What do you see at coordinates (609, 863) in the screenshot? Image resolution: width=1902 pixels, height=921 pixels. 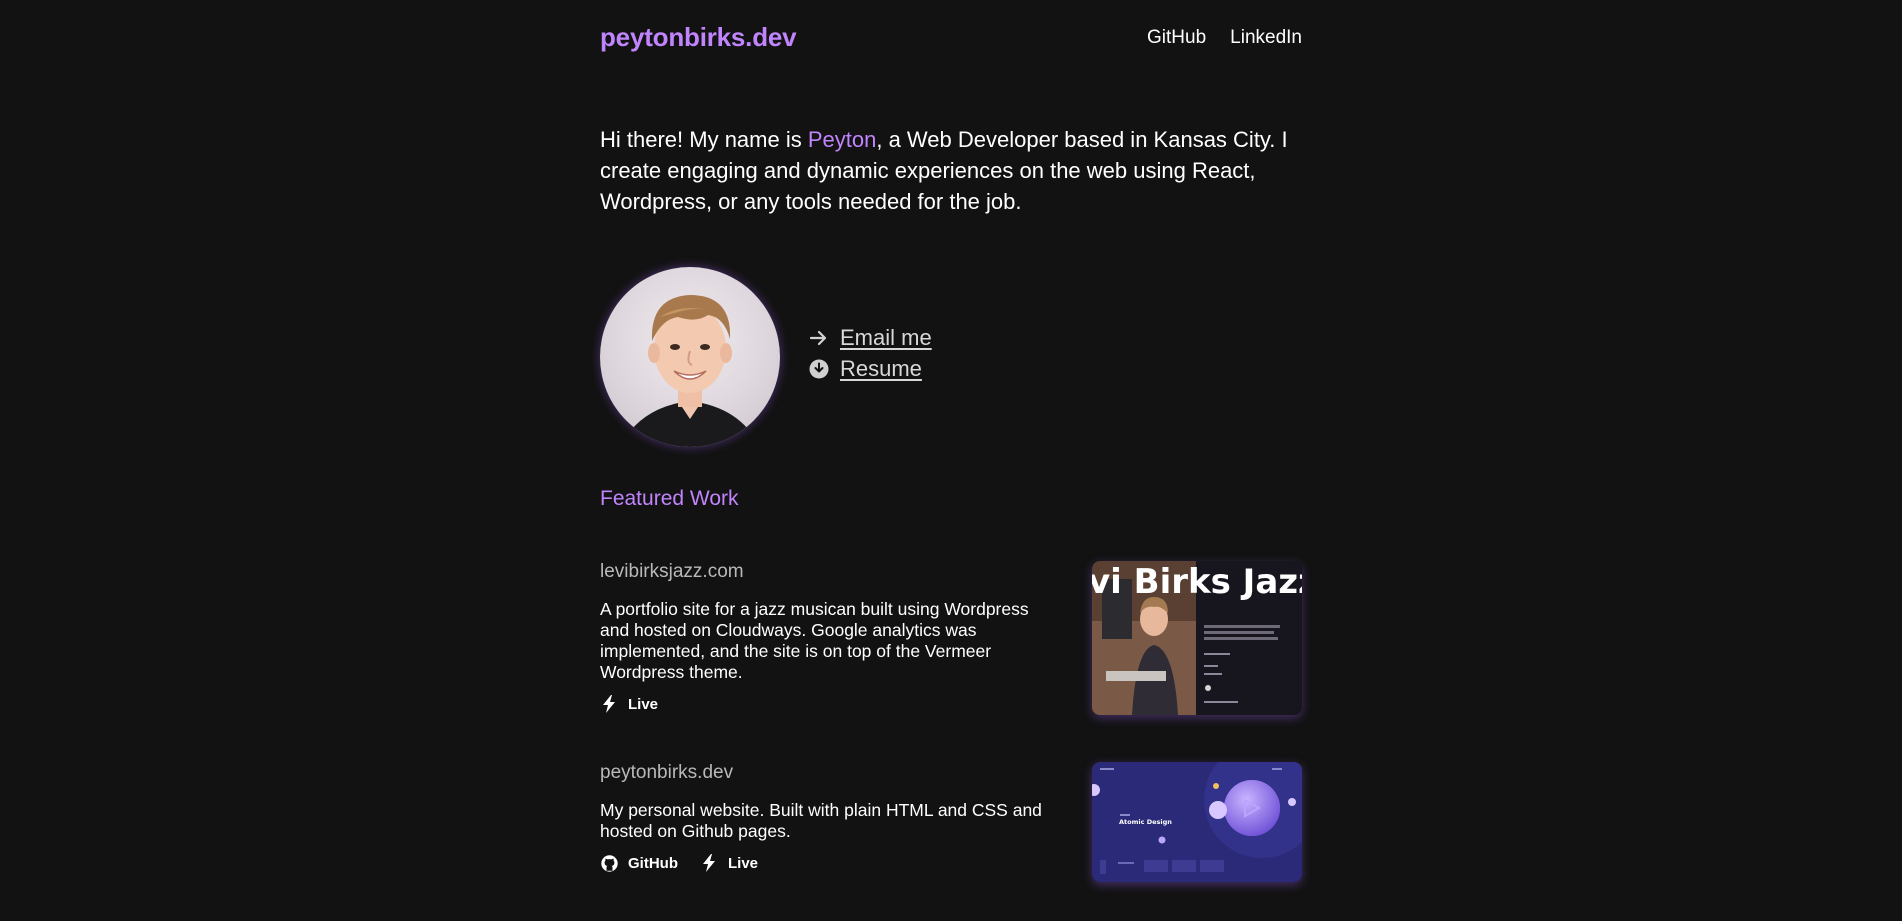 I see `github-icon` at bounding box center [609, 863].